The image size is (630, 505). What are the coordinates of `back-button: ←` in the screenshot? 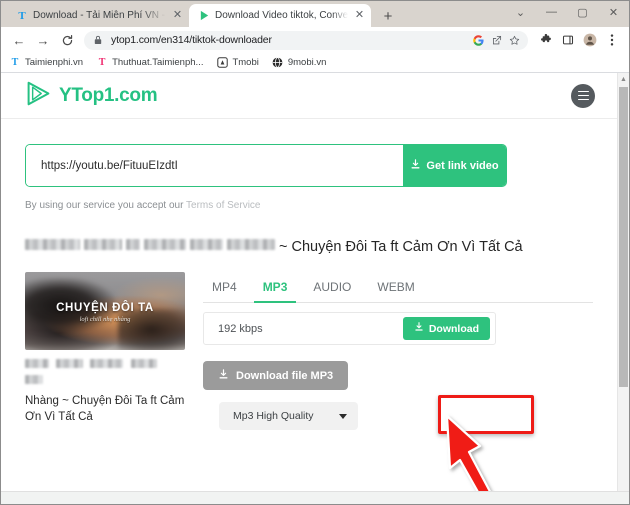 It's located at (19, 40).